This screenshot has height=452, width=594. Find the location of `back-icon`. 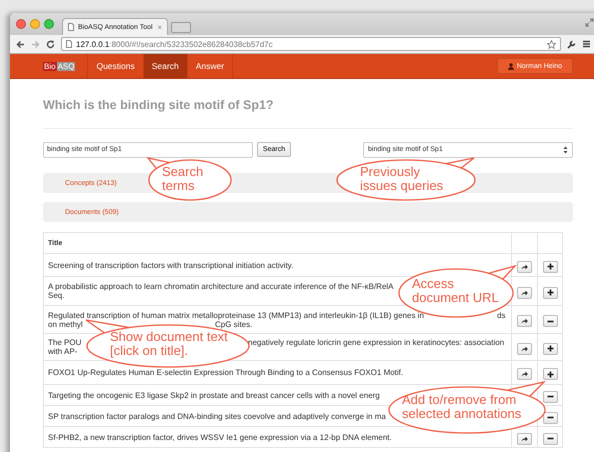

back-icon is located at coordinates (20, 44).